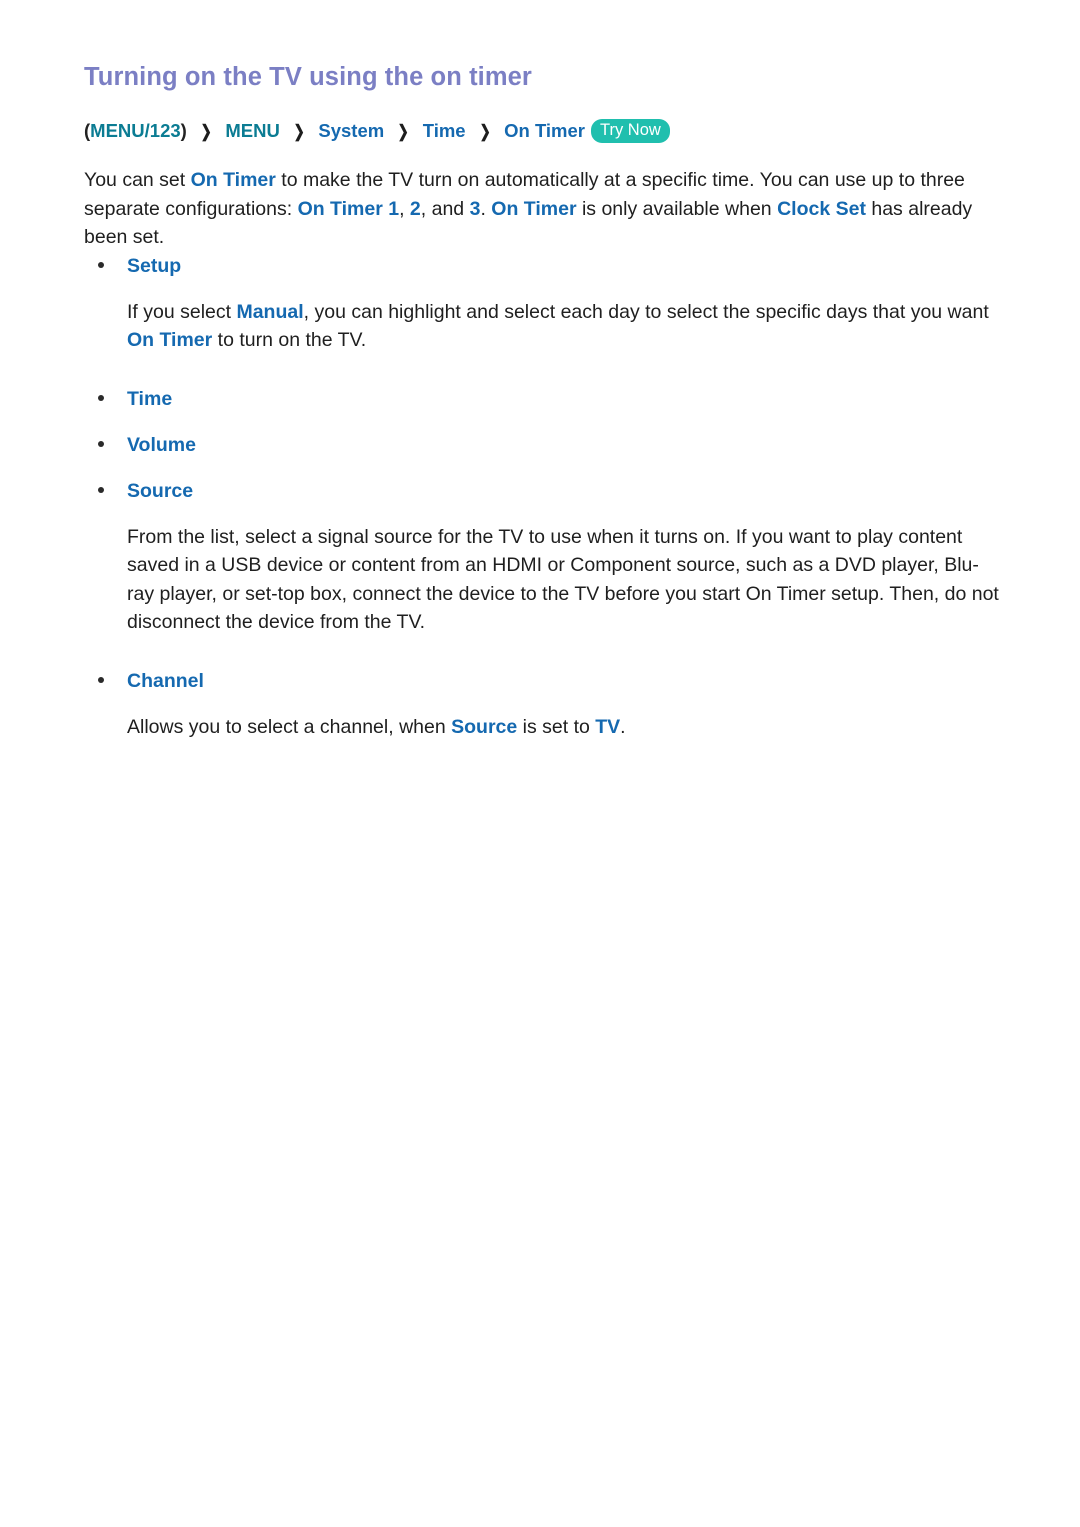  I want to click on breadcrumb-item-menu123: MENU/123, so click(135, 130).